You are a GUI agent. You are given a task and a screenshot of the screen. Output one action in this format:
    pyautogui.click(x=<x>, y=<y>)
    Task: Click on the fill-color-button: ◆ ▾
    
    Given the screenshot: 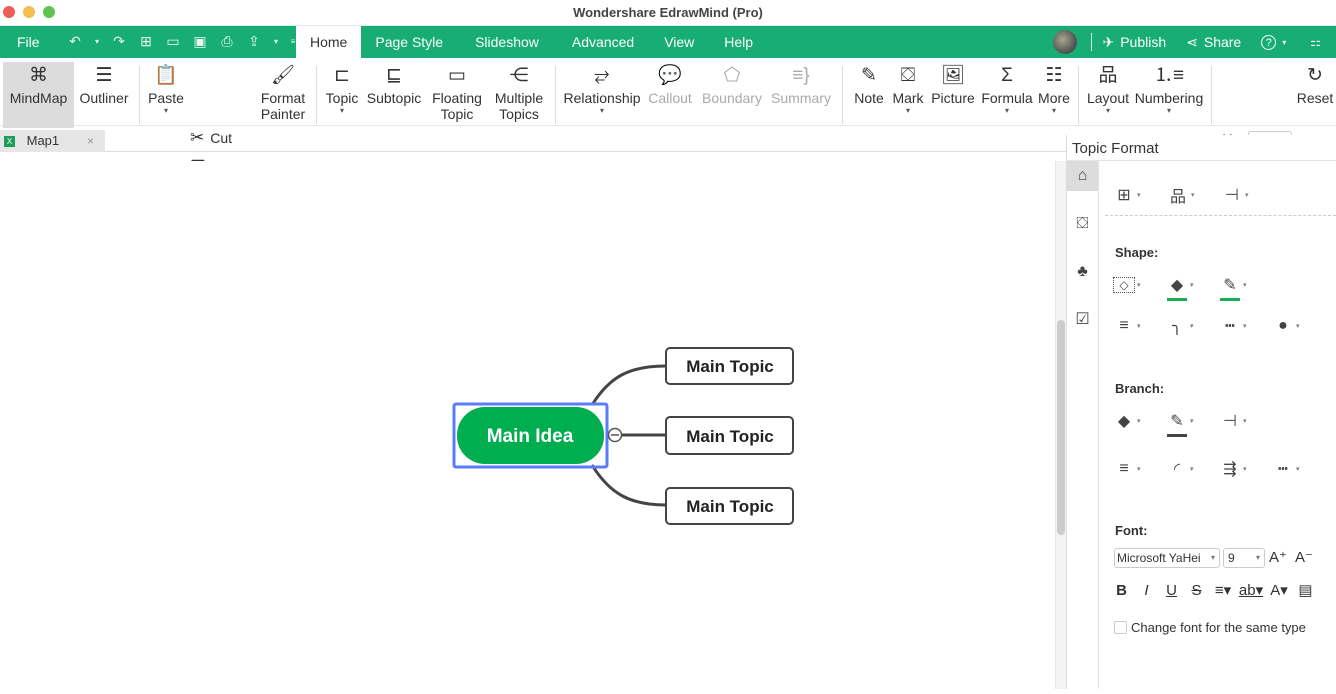 What is the action you would take?
    pyautogui.click(x=1192, y=288)
    